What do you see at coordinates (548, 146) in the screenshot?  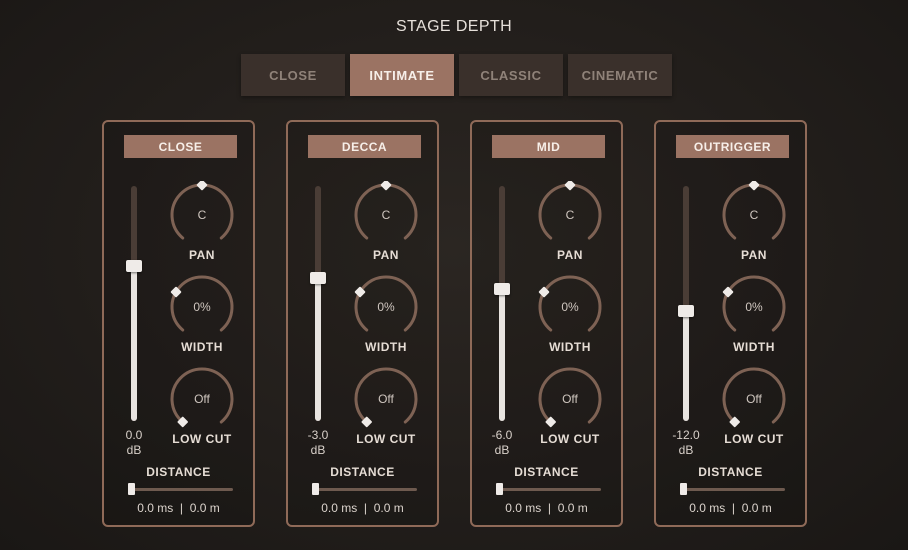 I see `mic-label: MID` at bounding box center [548, 146].